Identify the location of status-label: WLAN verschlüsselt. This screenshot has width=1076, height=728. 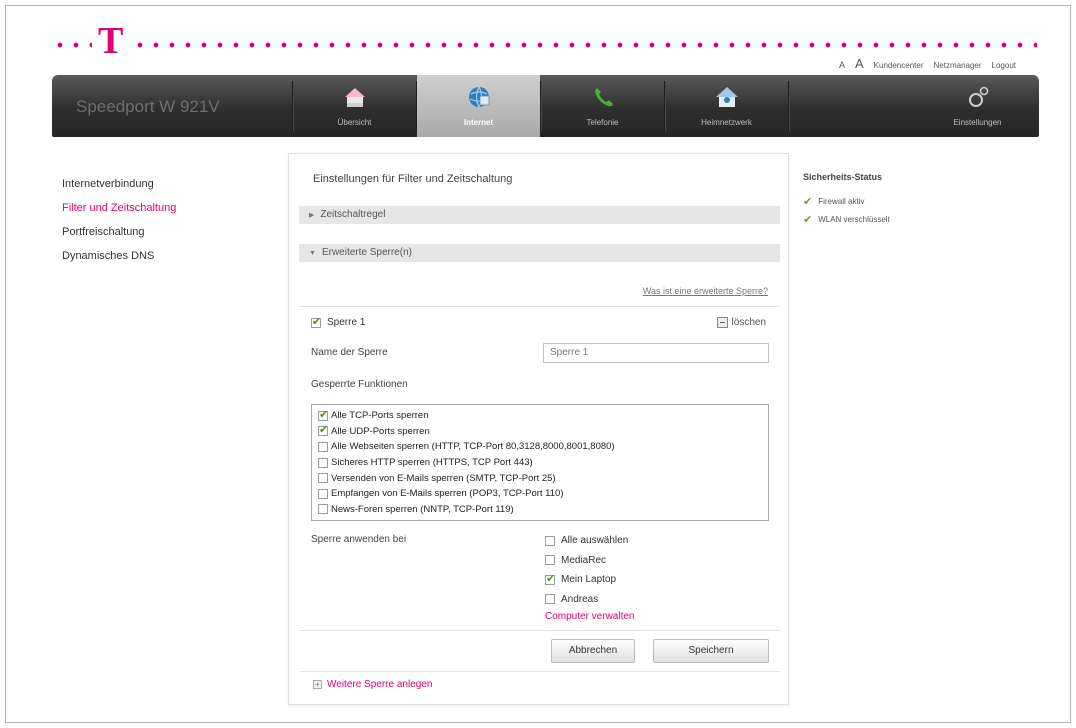
(854, 219).